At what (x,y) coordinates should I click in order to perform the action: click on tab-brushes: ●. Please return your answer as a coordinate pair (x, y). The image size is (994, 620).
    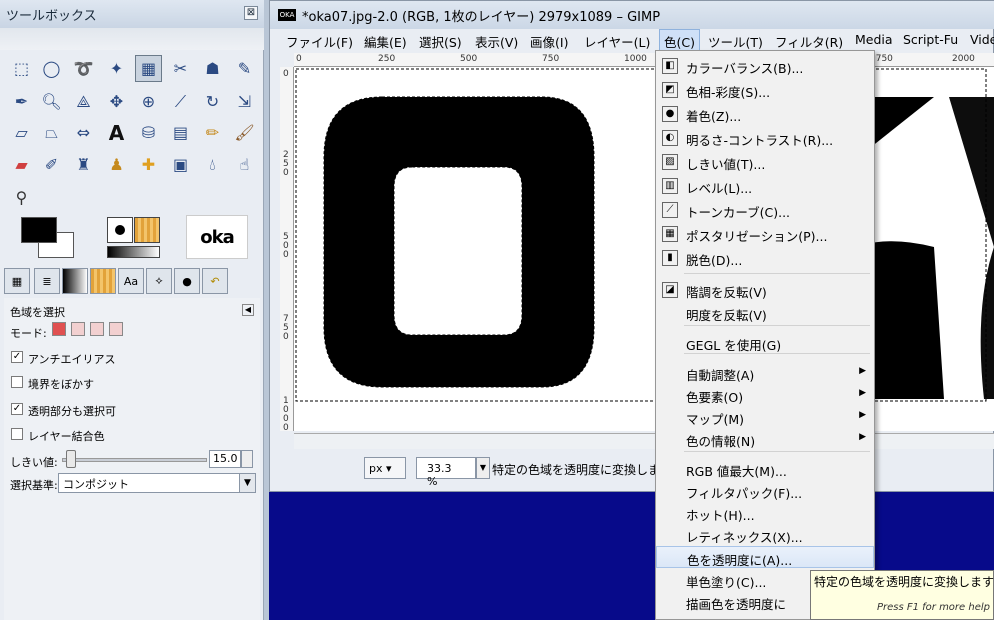
    Looking at the image, I should click on (187, 281).